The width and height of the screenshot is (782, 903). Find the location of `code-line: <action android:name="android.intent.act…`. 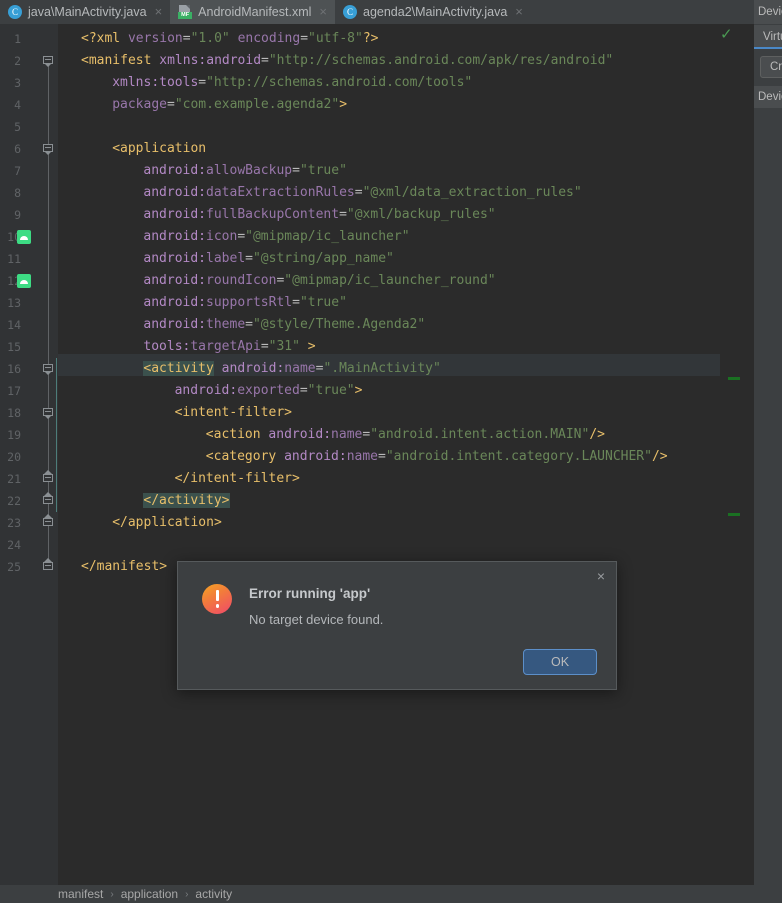

code-line: <action android:name="android.intent.act… is located at coordinates (405, 435).